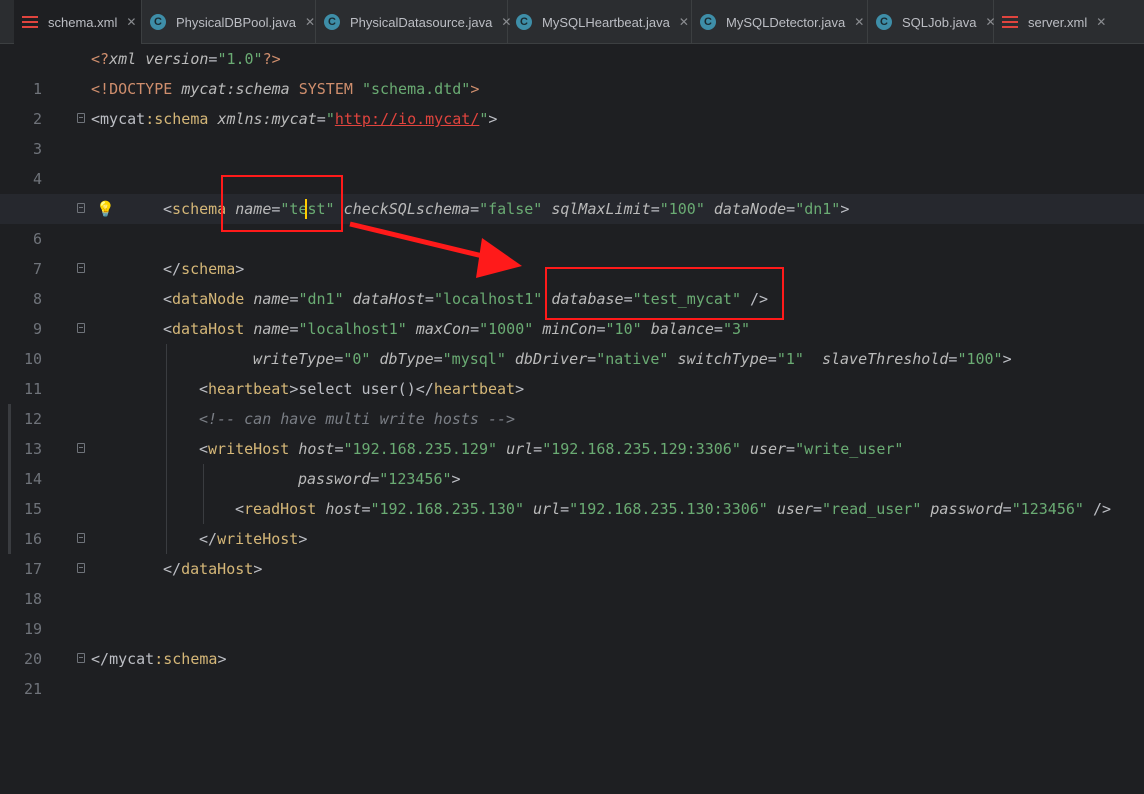 Image resolution: width=1144 pixels, height=794 pixels. Describe the element at coordinates (421, 22) in the screenshot. I see `tab-label: PhysicalDatasource.java` at that location.